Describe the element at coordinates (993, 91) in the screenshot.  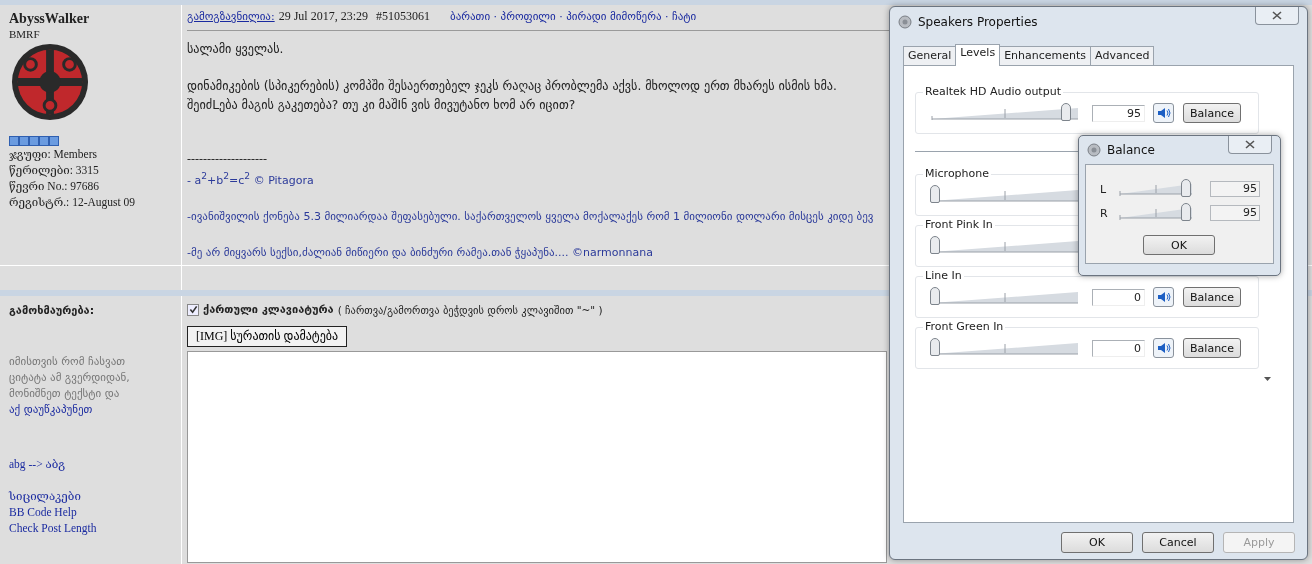
I see `device-name: Realtek HD Audio output` at that location.